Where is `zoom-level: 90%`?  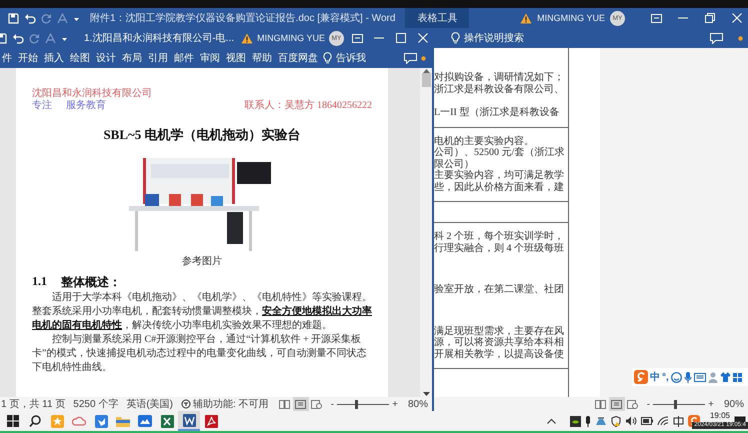
zoom-level: 90% is located at coordinates (734, 404).